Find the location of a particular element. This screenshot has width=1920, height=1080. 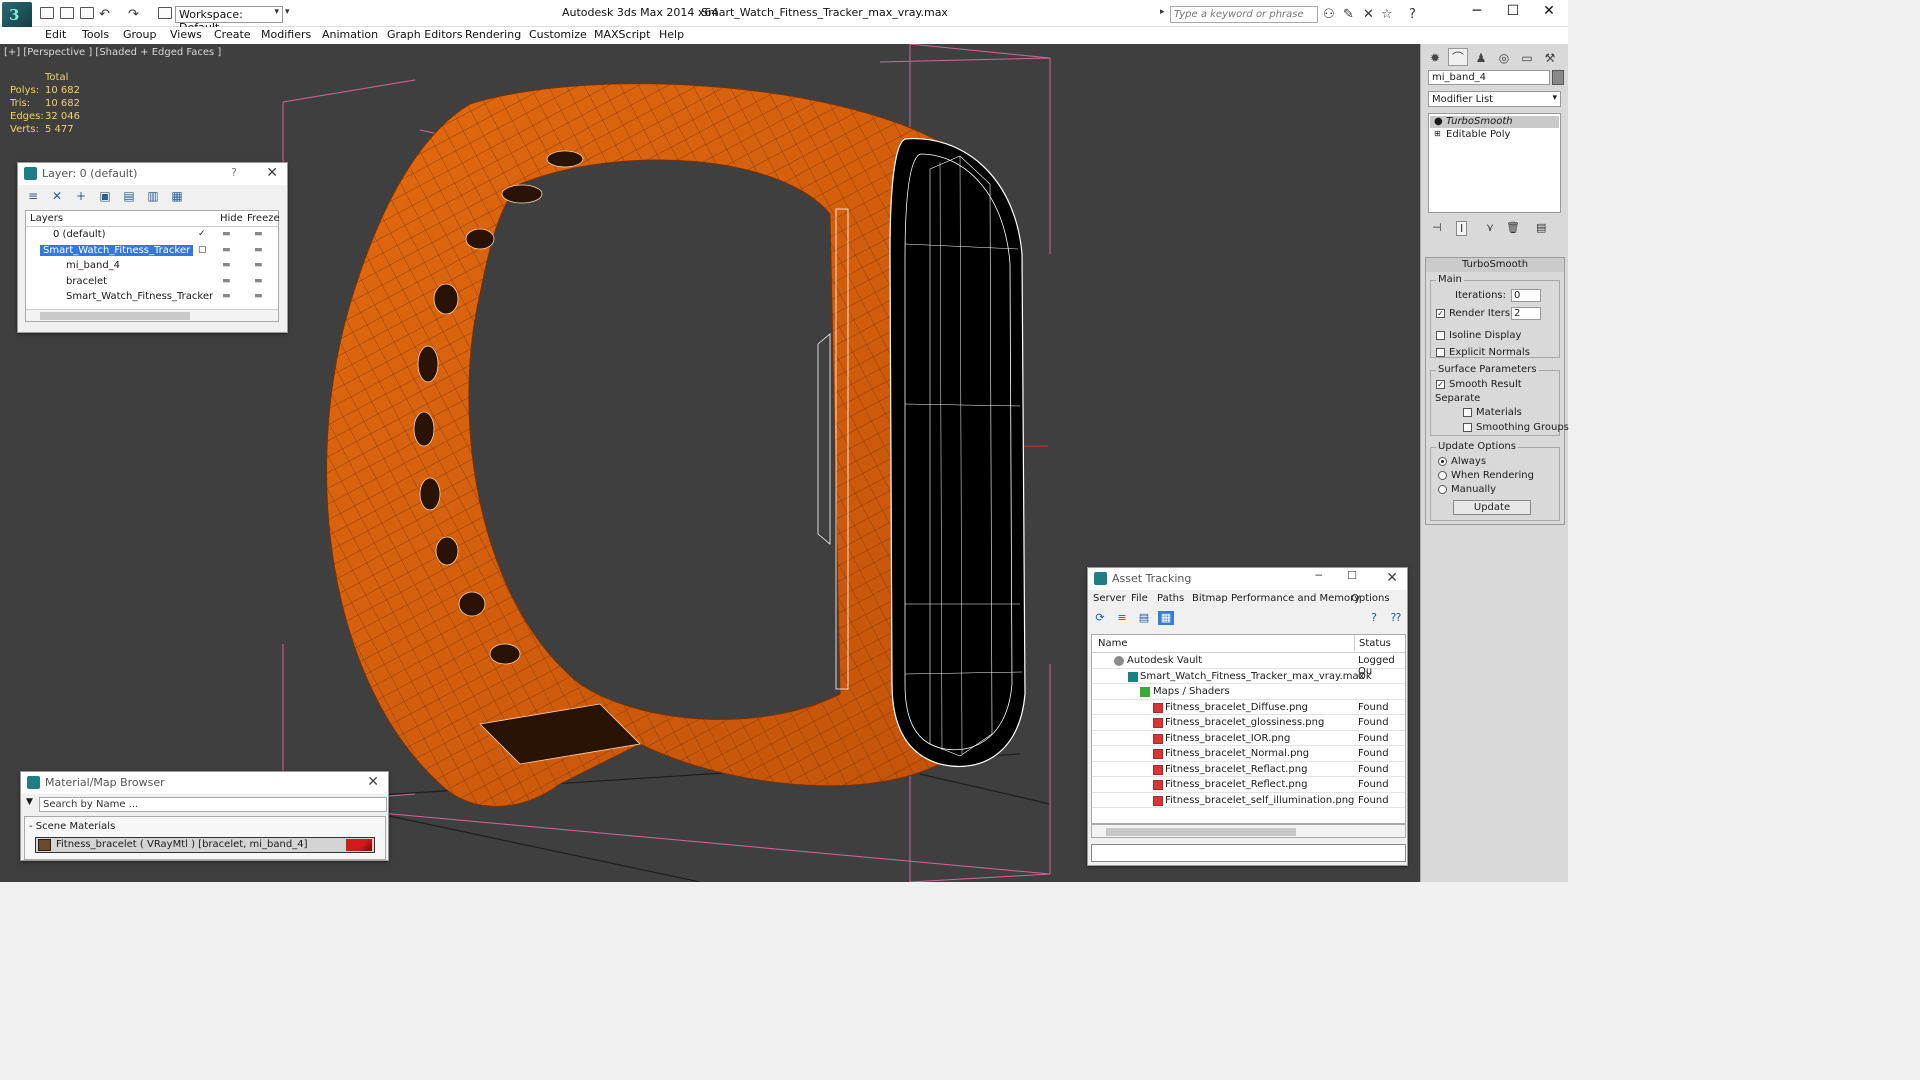

pin-stack-icon: ⊣ is located at coordinates (1437, 227).